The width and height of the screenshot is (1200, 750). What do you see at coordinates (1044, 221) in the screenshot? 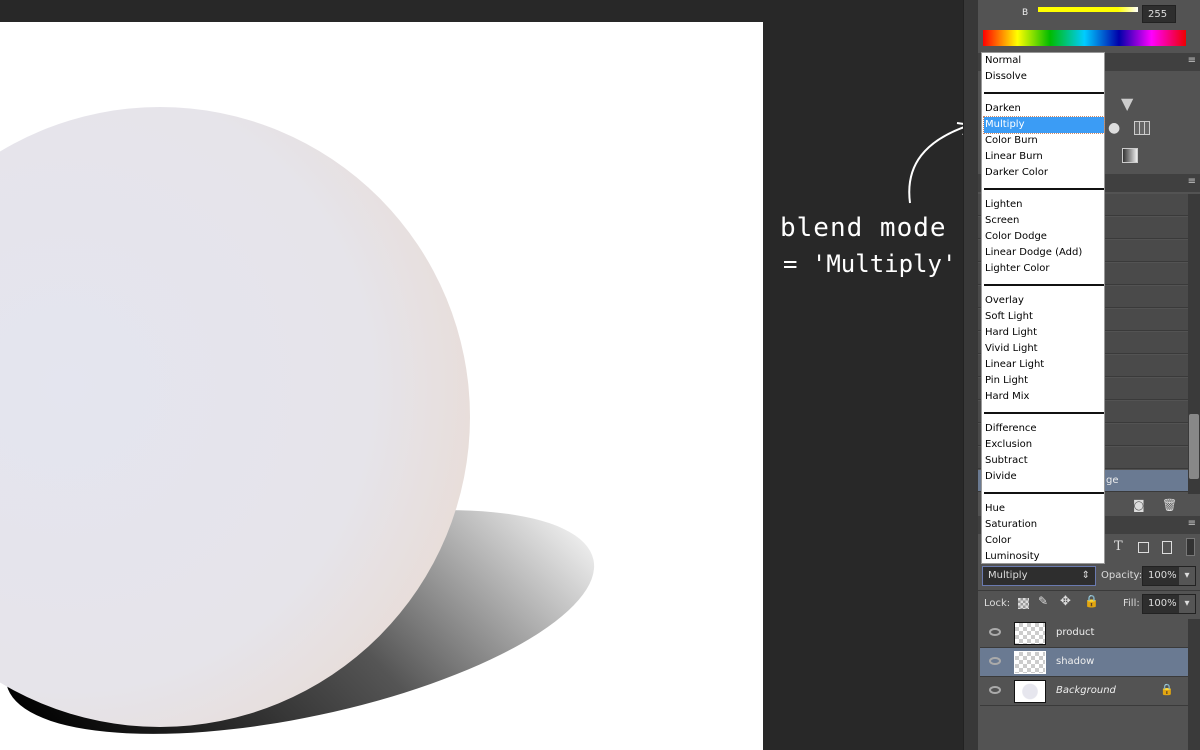
I see `blend-option-screen: Screen` at bounding box center [1044, 221].